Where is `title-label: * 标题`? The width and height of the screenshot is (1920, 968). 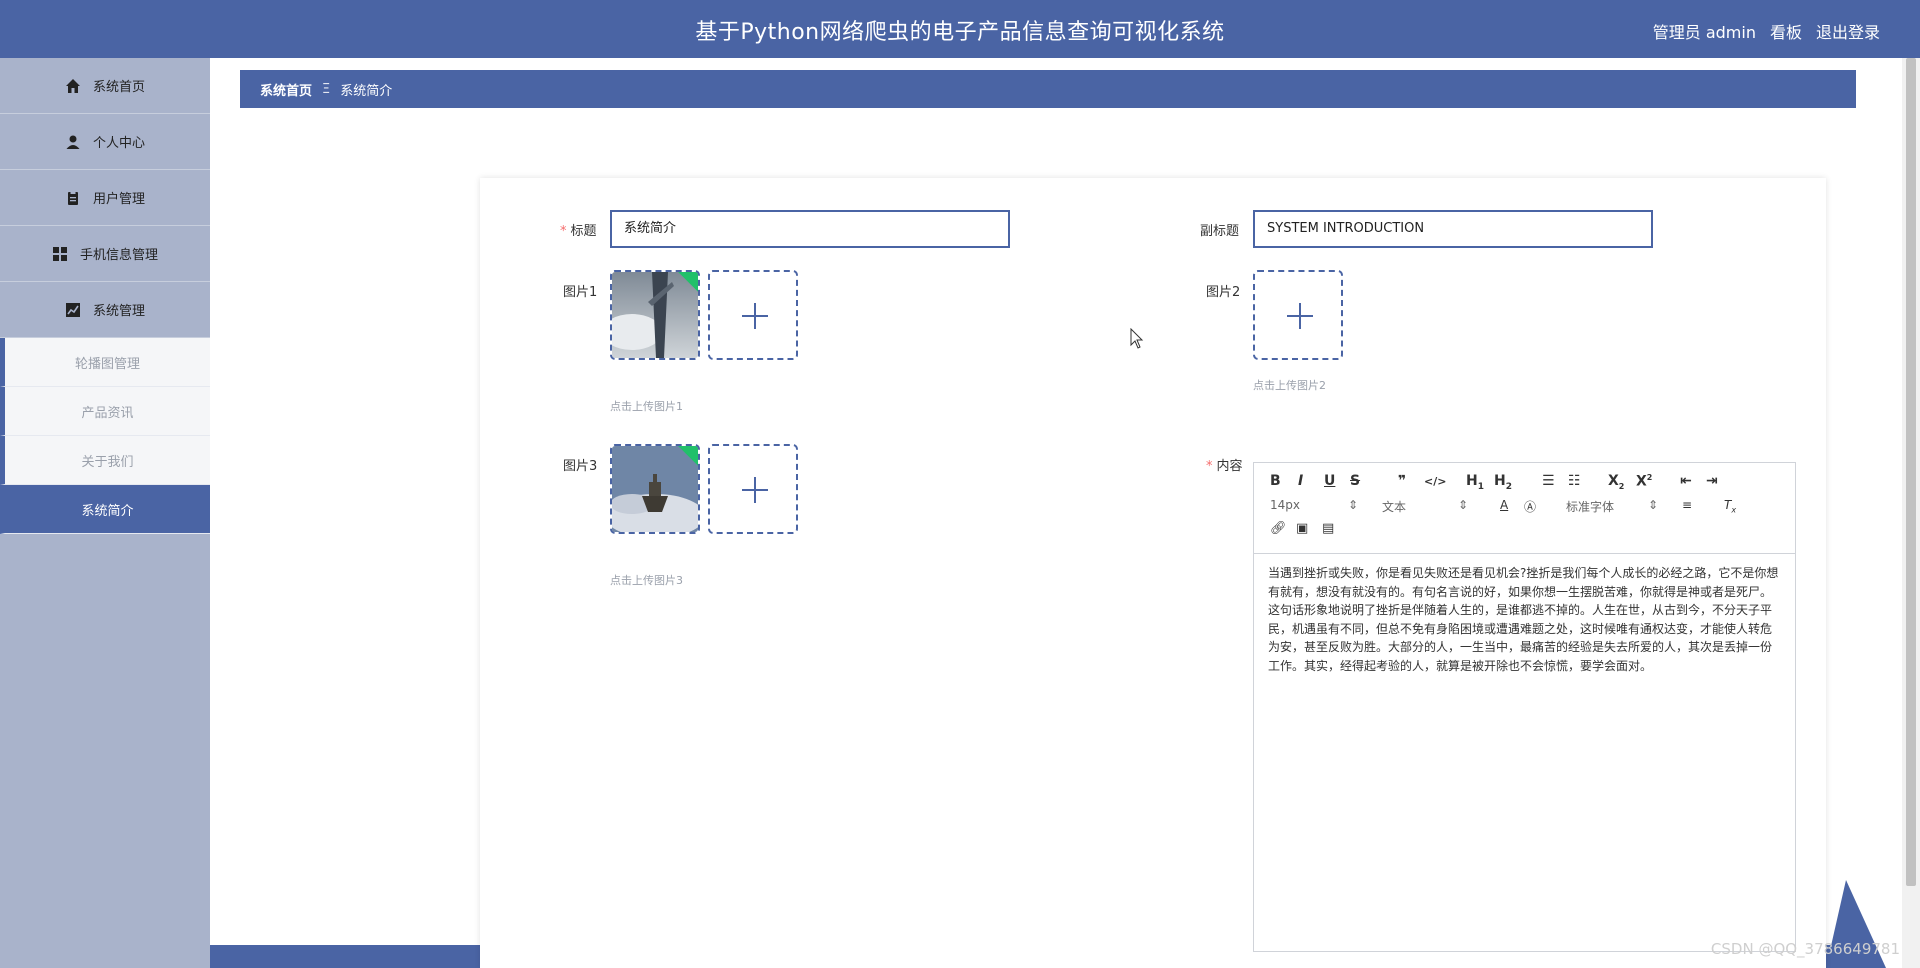
title-label: * 标题 is located at coordinates (578, 231).